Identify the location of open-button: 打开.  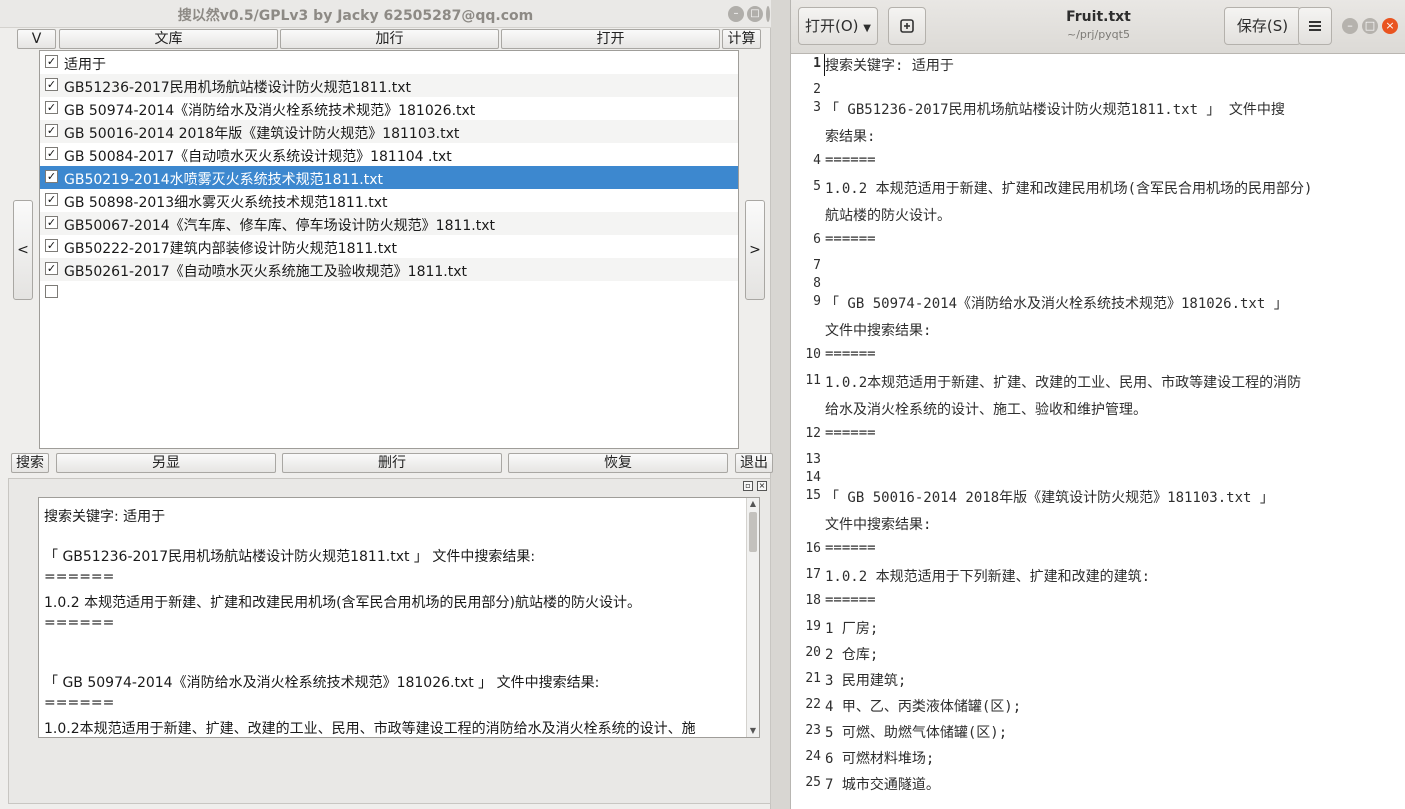
(610, 39).